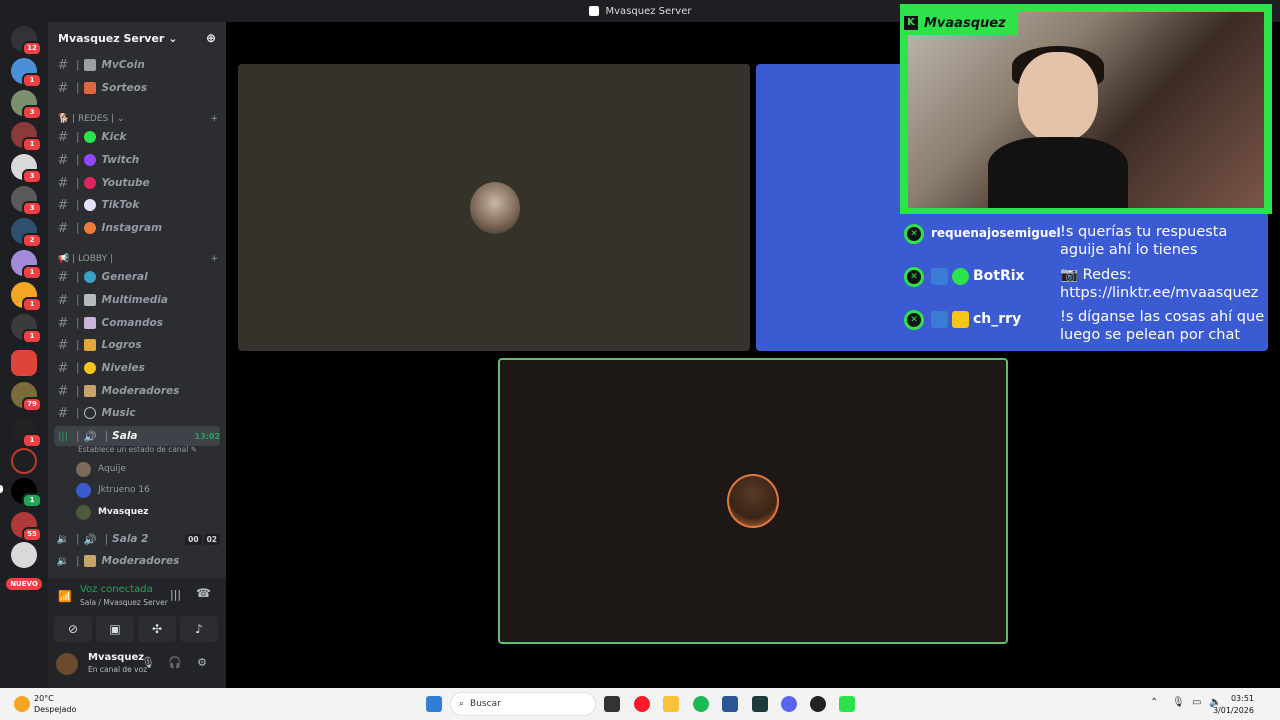 Image resolution: width=1280 pixels, height=720 pixels. What do you see at coordinates (137, 391) in the screenshot?
I see `channel-moderadores: # | Moderadores` at bounding box center [137, 391].